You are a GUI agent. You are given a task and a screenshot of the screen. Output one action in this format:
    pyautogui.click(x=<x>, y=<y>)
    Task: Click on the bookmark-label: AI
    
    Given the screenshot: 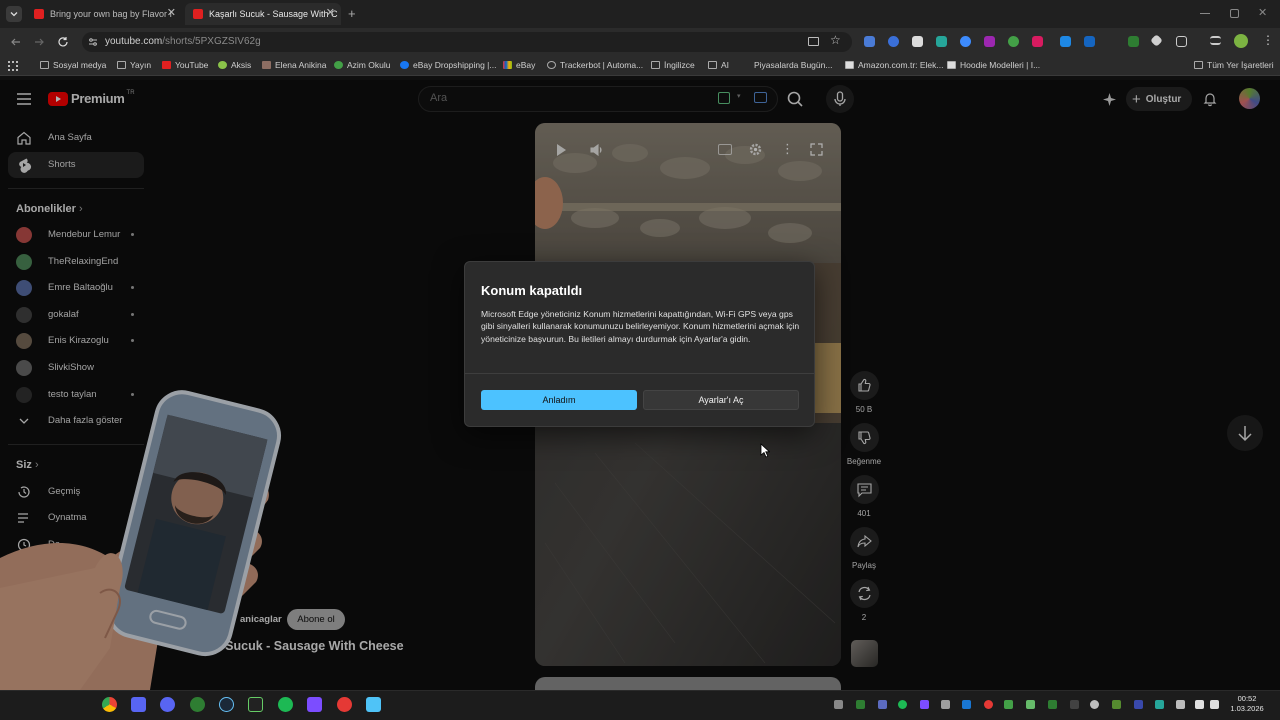 What is the action you would take?
    pyautogui.click(x=725, y=65)
    